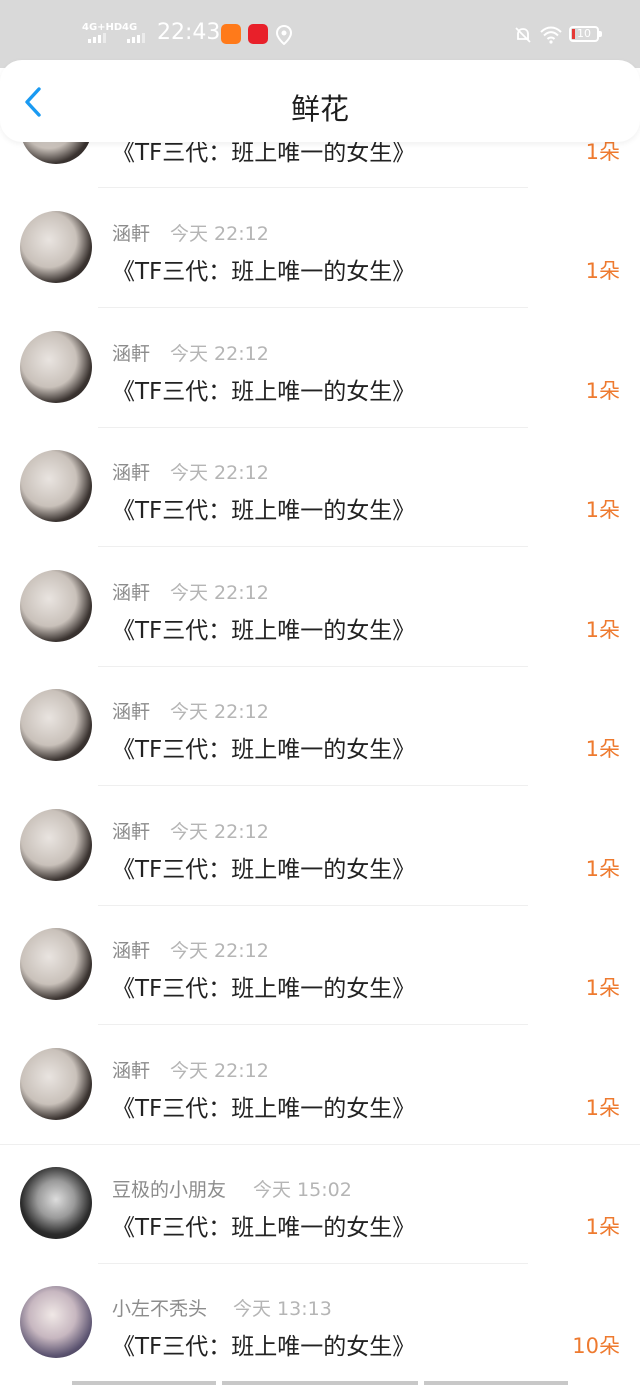 This screenshot has width=640, height=1389. I want to click on flower-count: 10朵, so click(596, 1346).